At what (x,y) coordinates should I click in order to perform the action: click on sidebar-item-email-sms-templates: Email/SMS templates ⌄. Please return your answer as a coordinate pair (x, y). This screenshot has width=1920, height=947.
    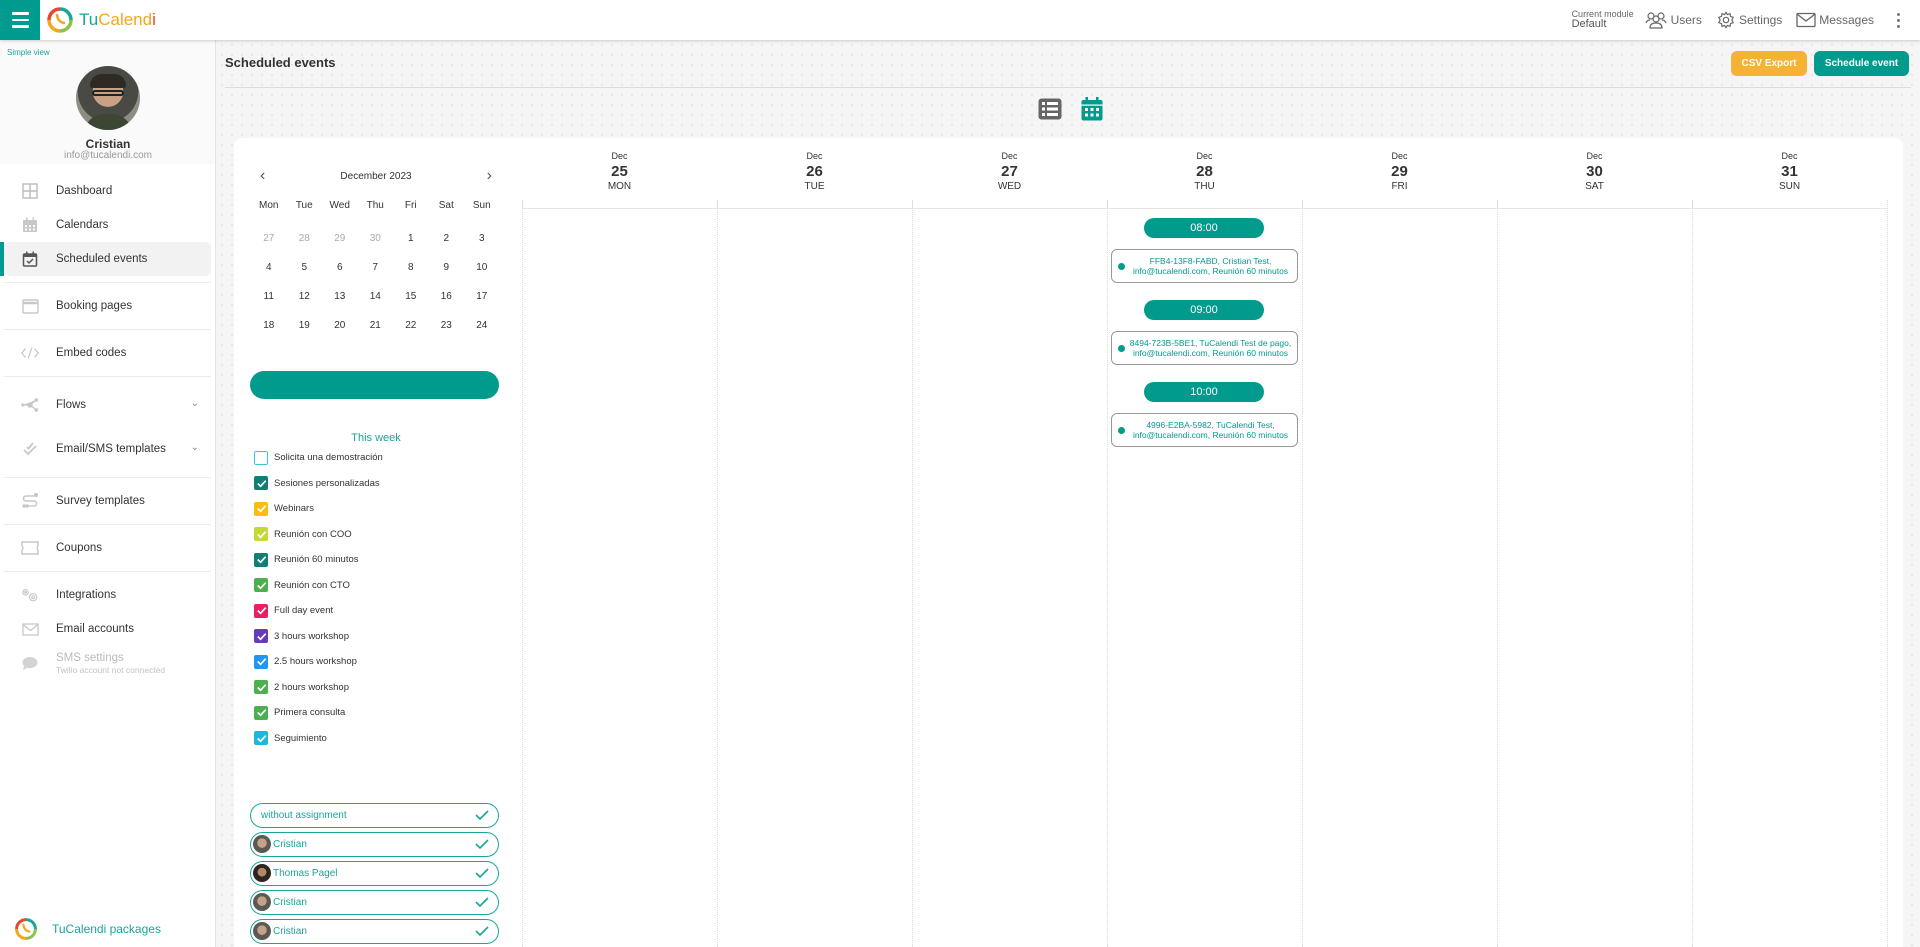
    Looking at the image, I should click on (107, 449).